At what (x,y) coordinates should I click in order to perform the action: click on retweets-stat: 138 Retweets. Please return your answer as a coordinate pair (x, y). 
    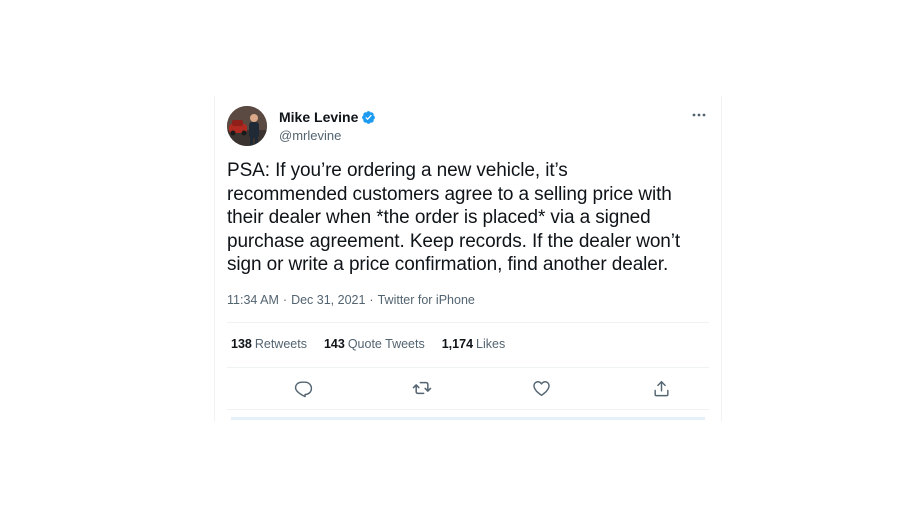
    Looking at the image, I should click on (269, 344).